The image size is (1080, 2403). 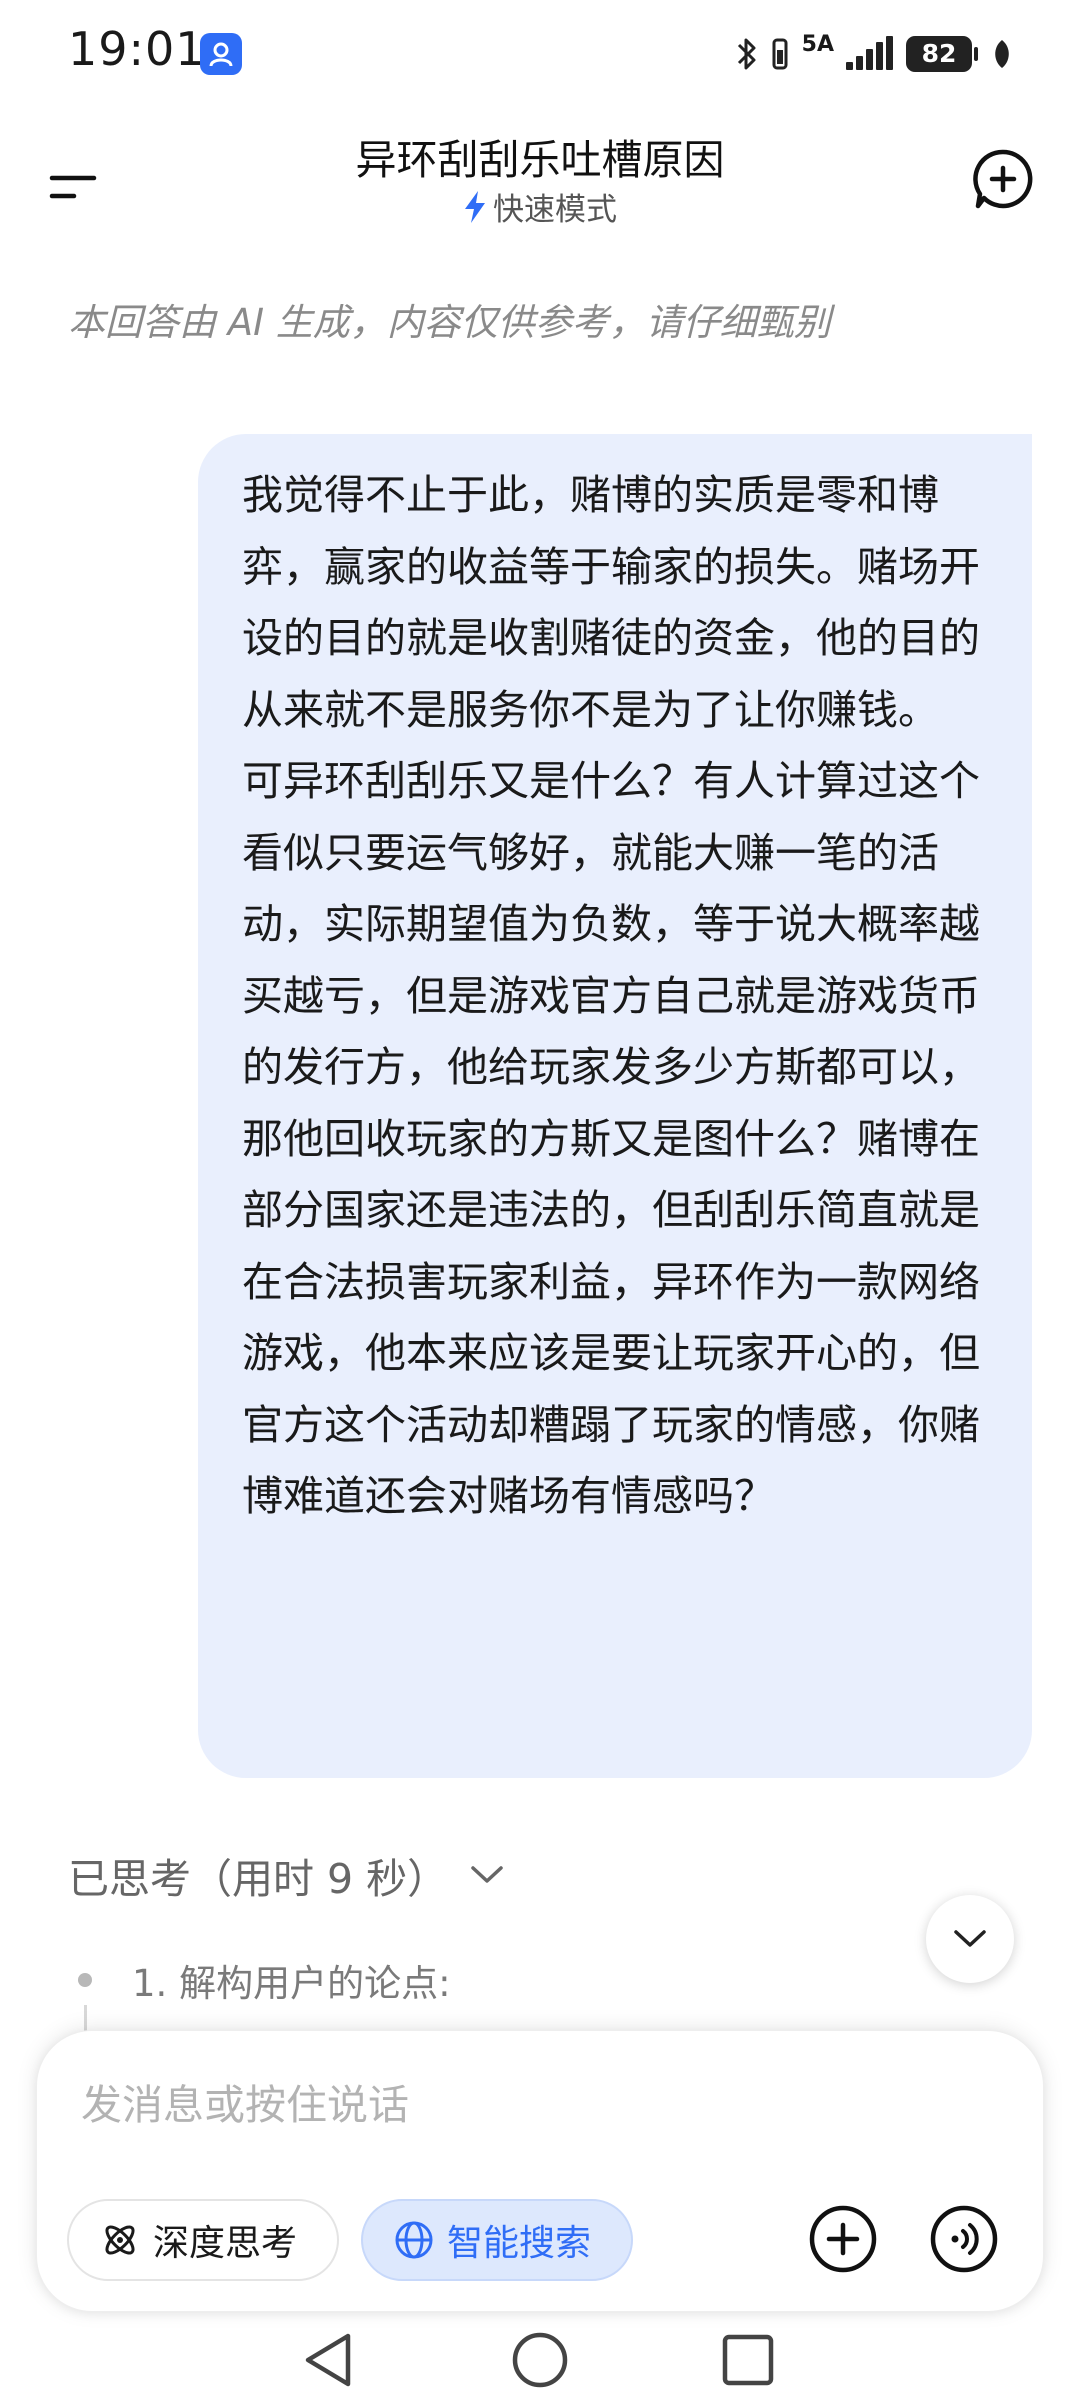 What do you see at coordinates (475, 207) in the screenshot?
I see `lightning-icon` at bounding box center [475, 207].